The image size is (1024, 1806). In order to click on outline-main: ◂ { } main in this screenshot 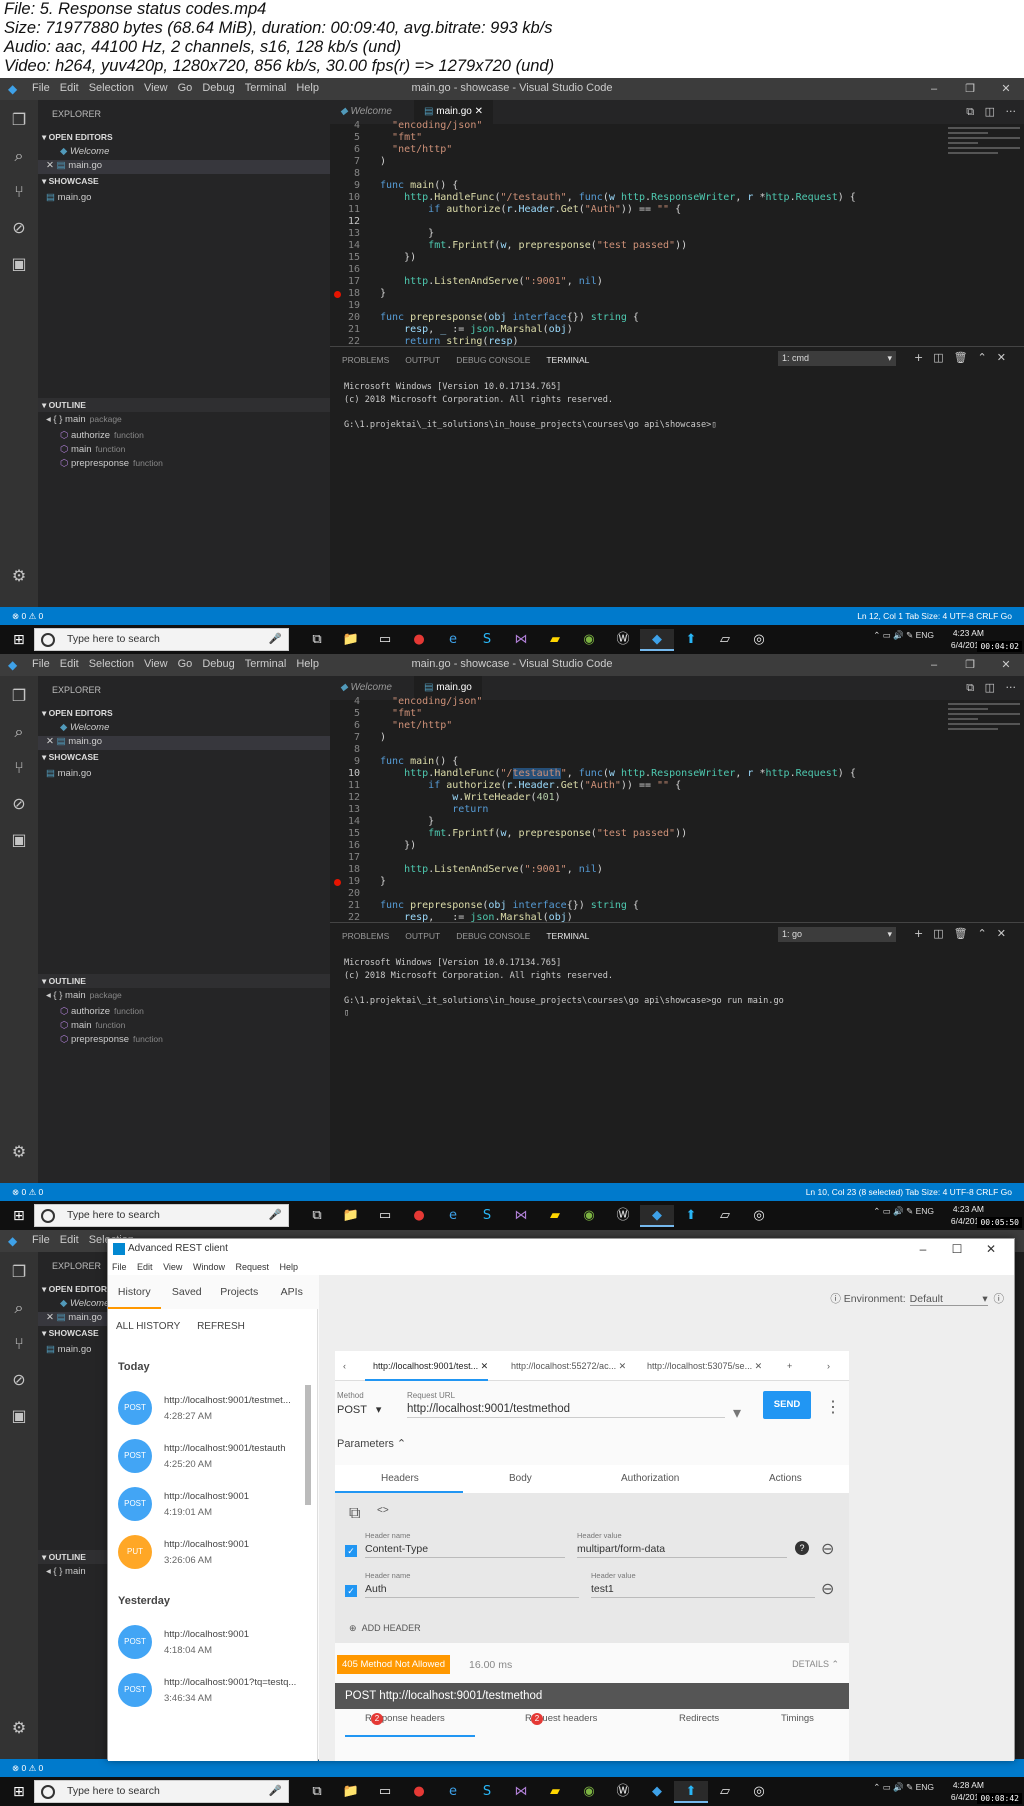, I will do `click(66, 1571)`.